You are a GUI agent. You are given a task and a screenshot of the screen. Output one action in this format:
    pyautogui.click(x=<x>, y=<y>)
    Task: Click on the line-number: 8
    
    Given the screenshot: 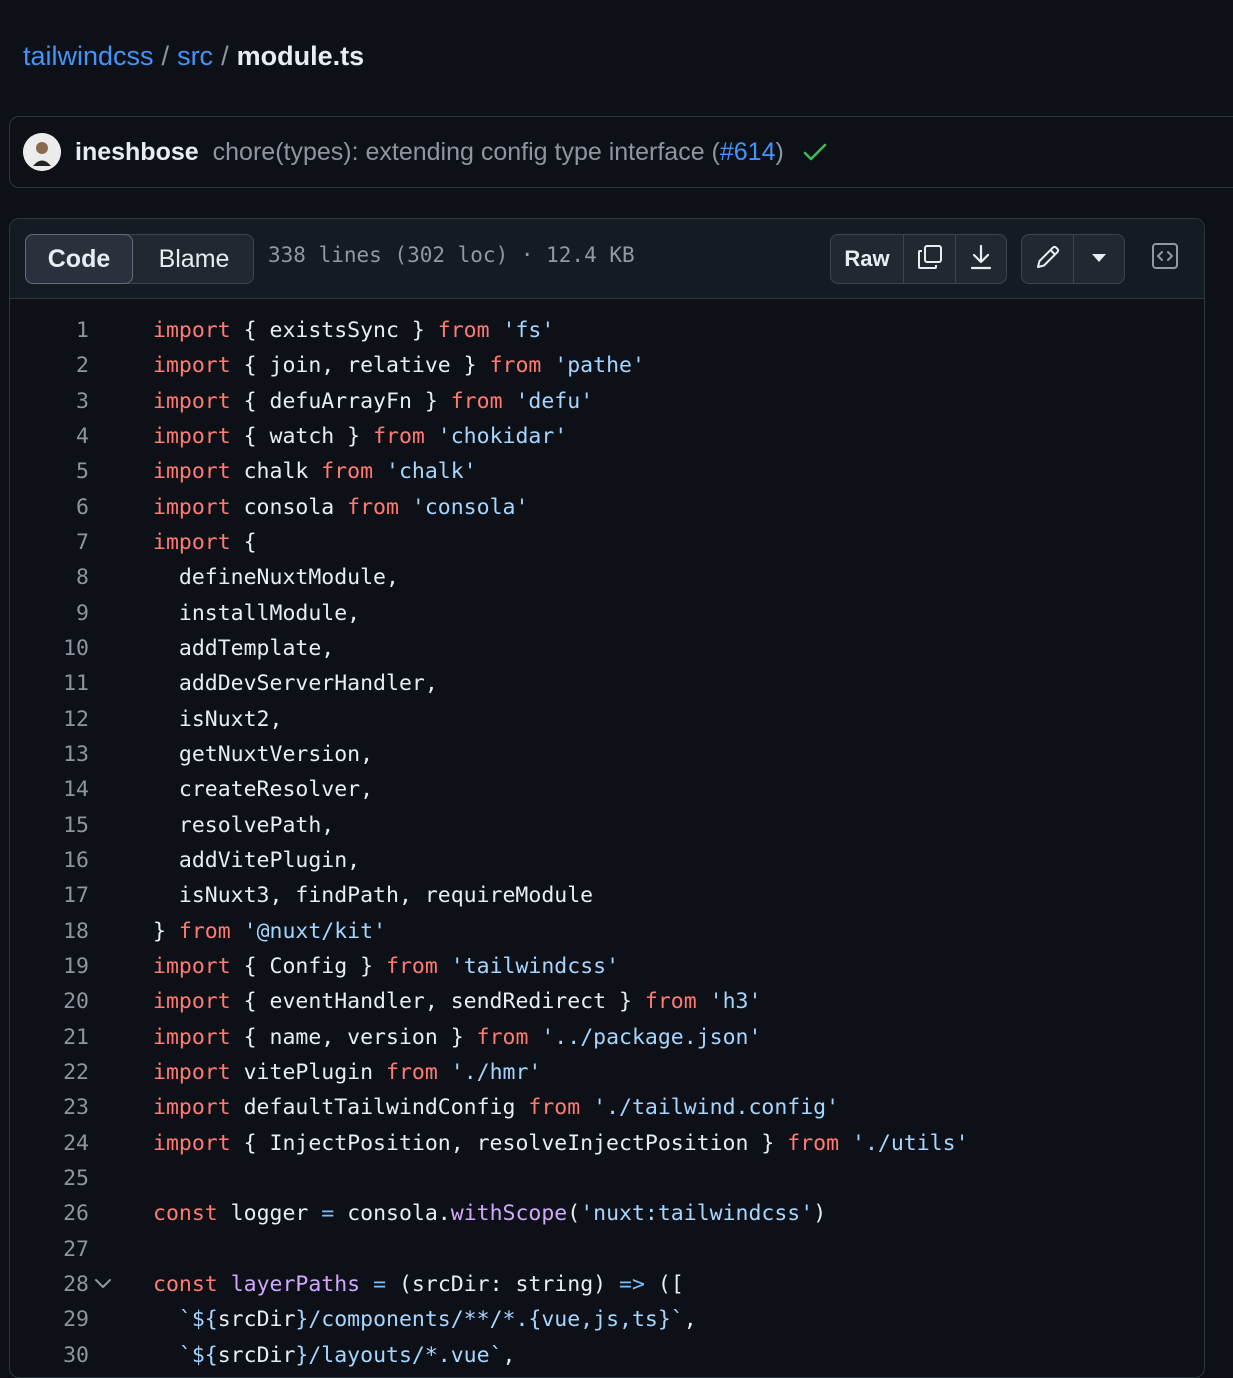 What is the action you would take?
    pyautogui.click(x=49, y=577)
    